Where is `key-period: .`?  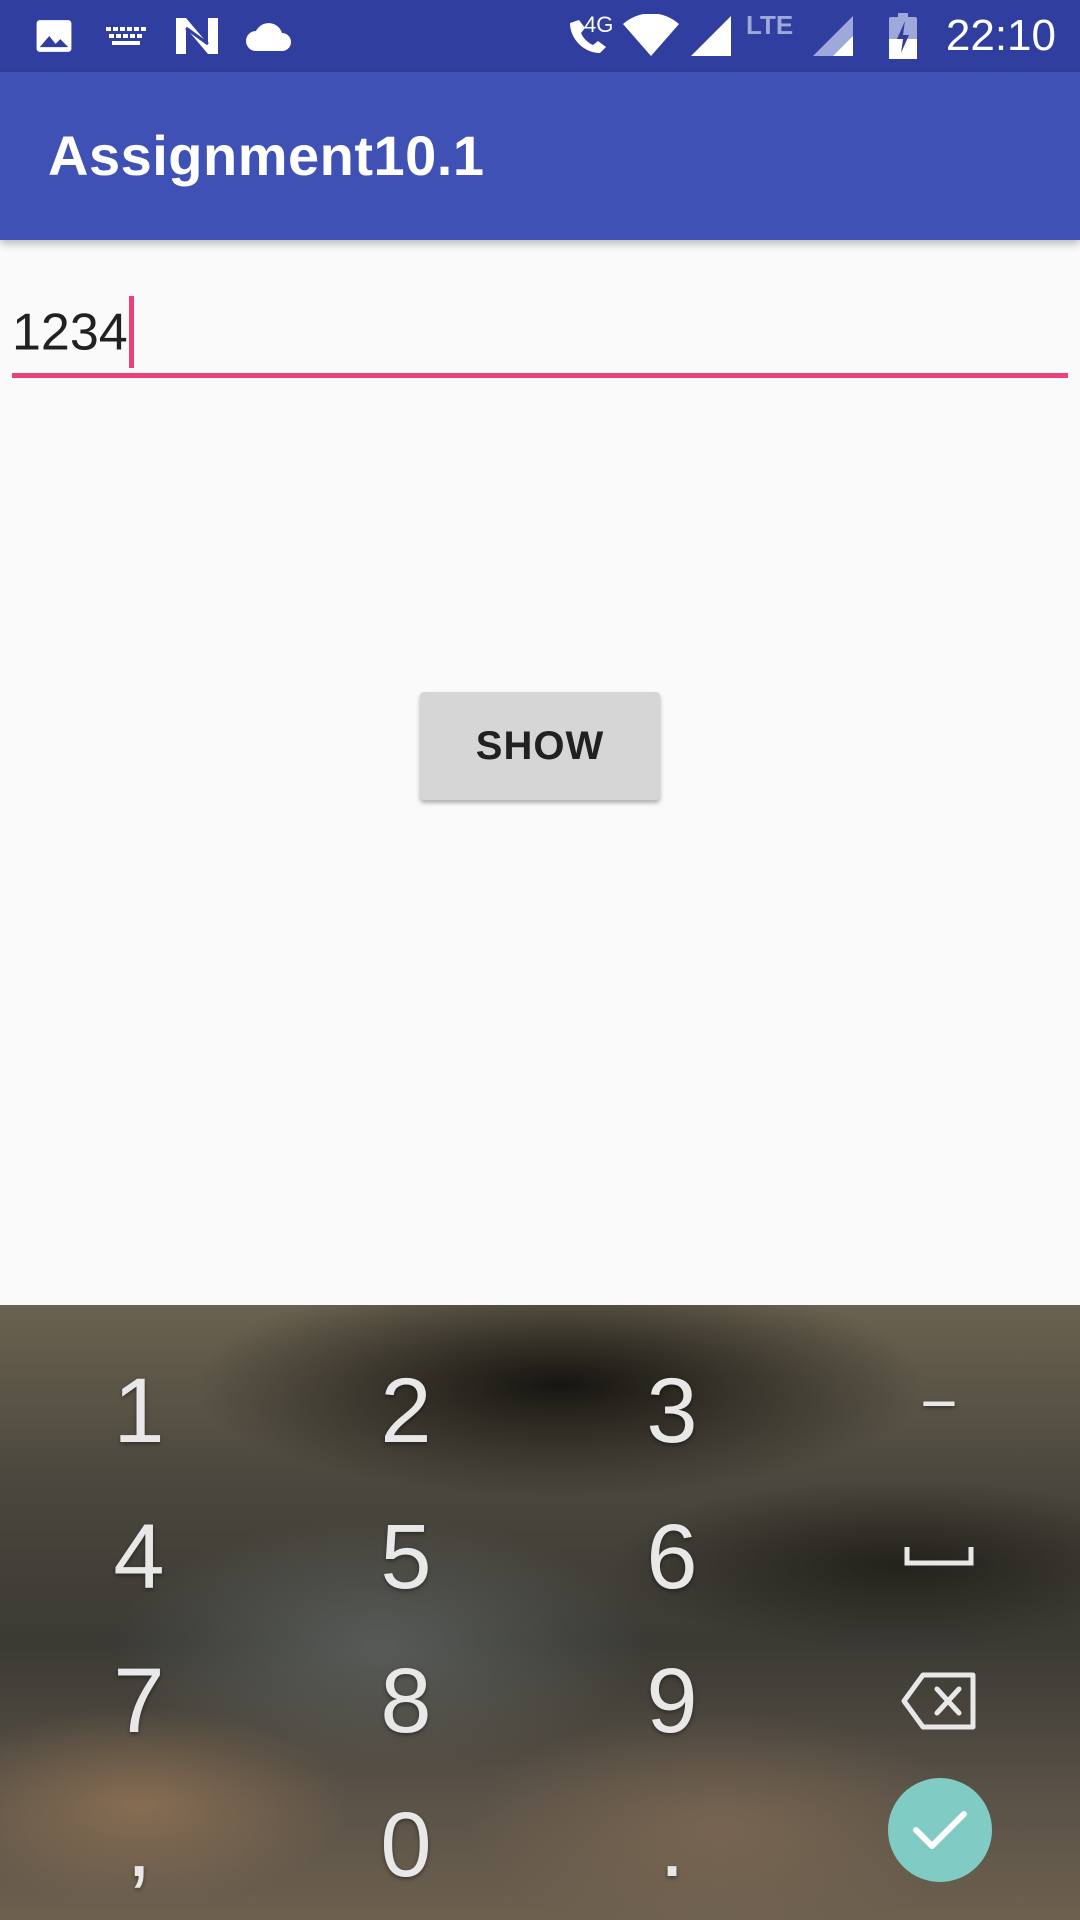 key-period: . is located at coordinates (672, 1845).